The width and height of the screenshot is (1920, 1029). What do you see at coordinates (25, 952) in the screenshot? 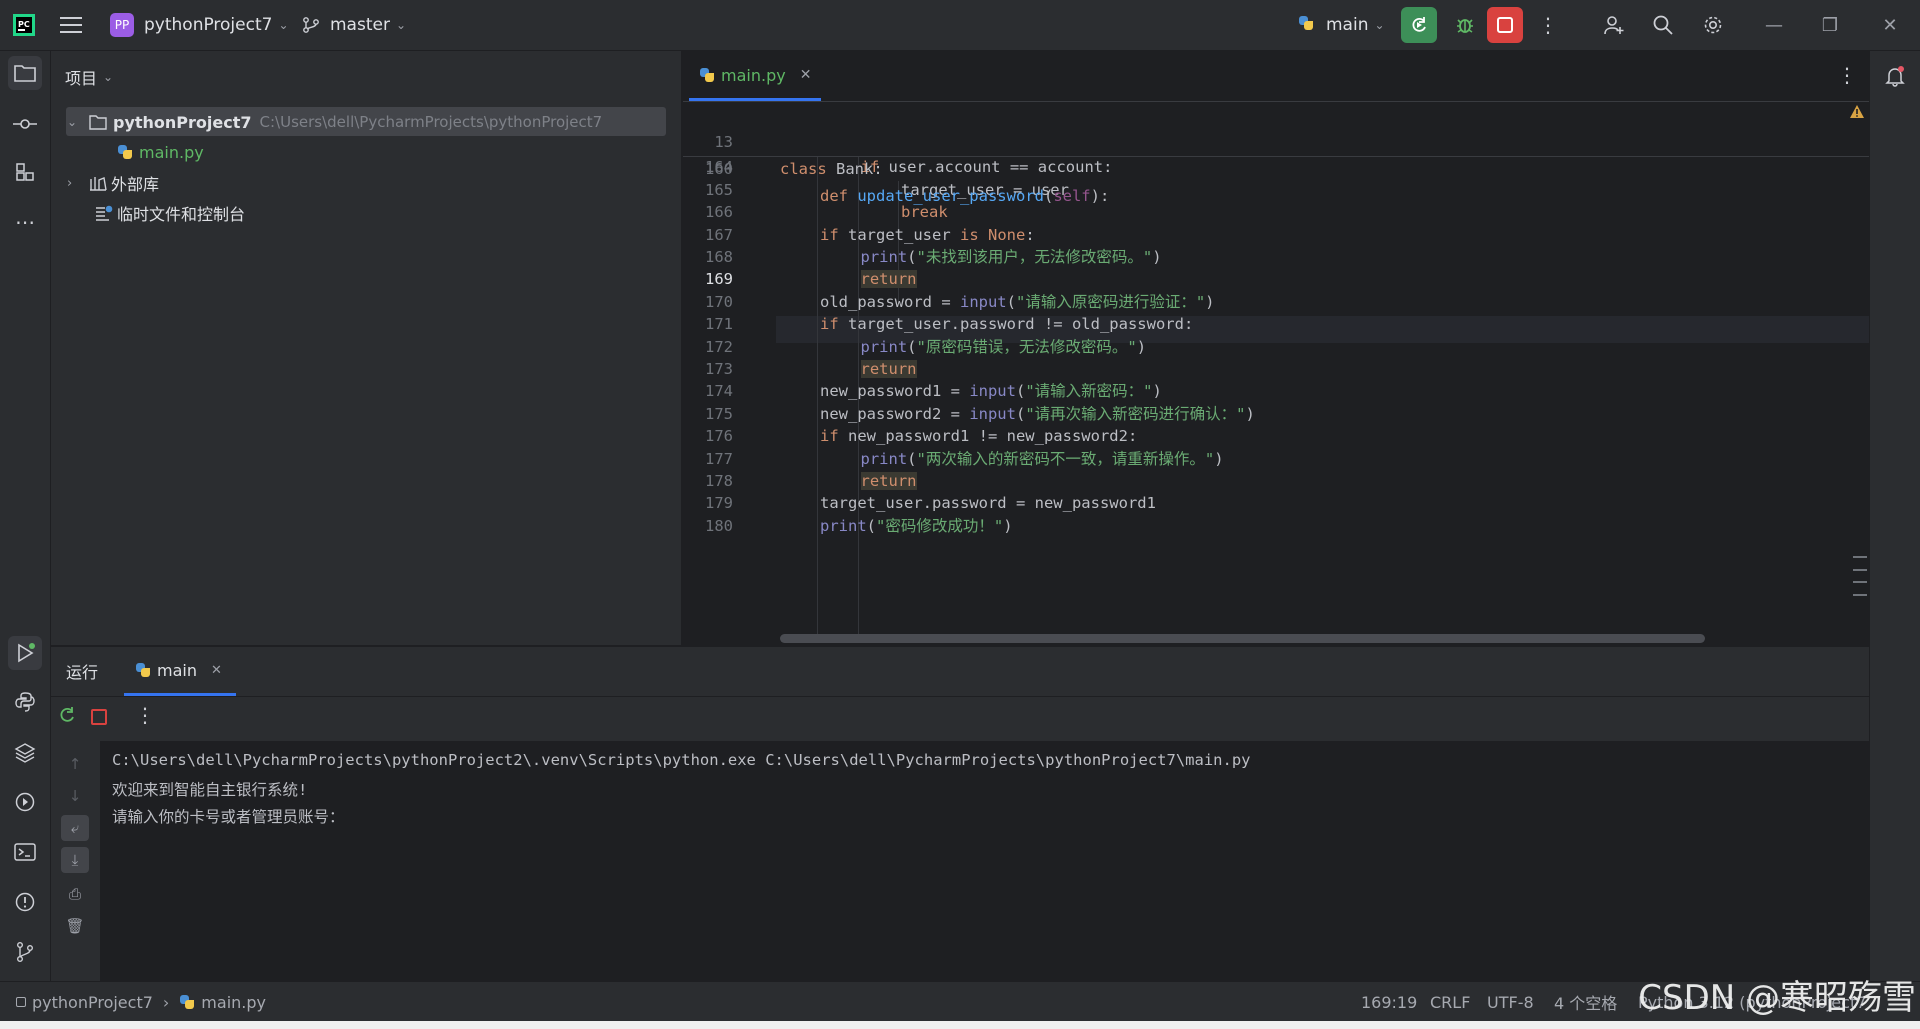
I see `git-icon` at bounding box center [25, 952].